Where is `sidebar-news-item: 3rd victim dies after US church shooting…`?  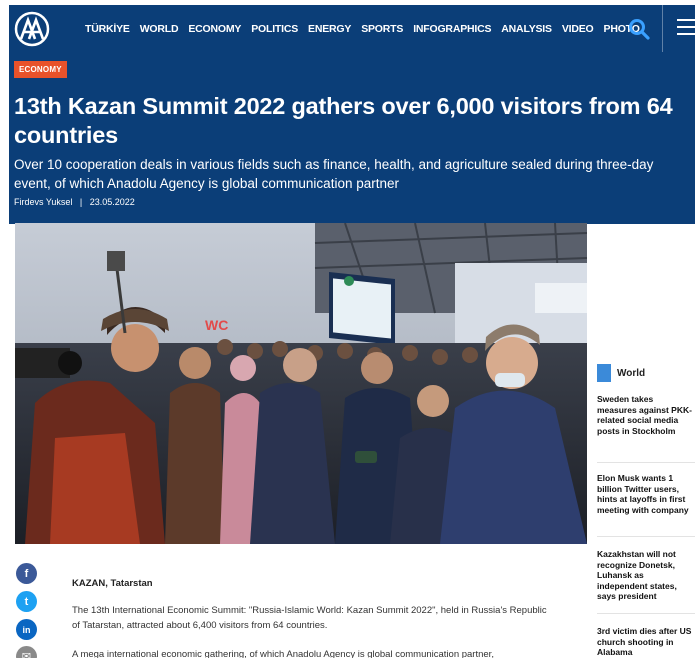
sidebar-news-item: 3rd victim dies after US church shooting… is located at coordinates (646, 642).